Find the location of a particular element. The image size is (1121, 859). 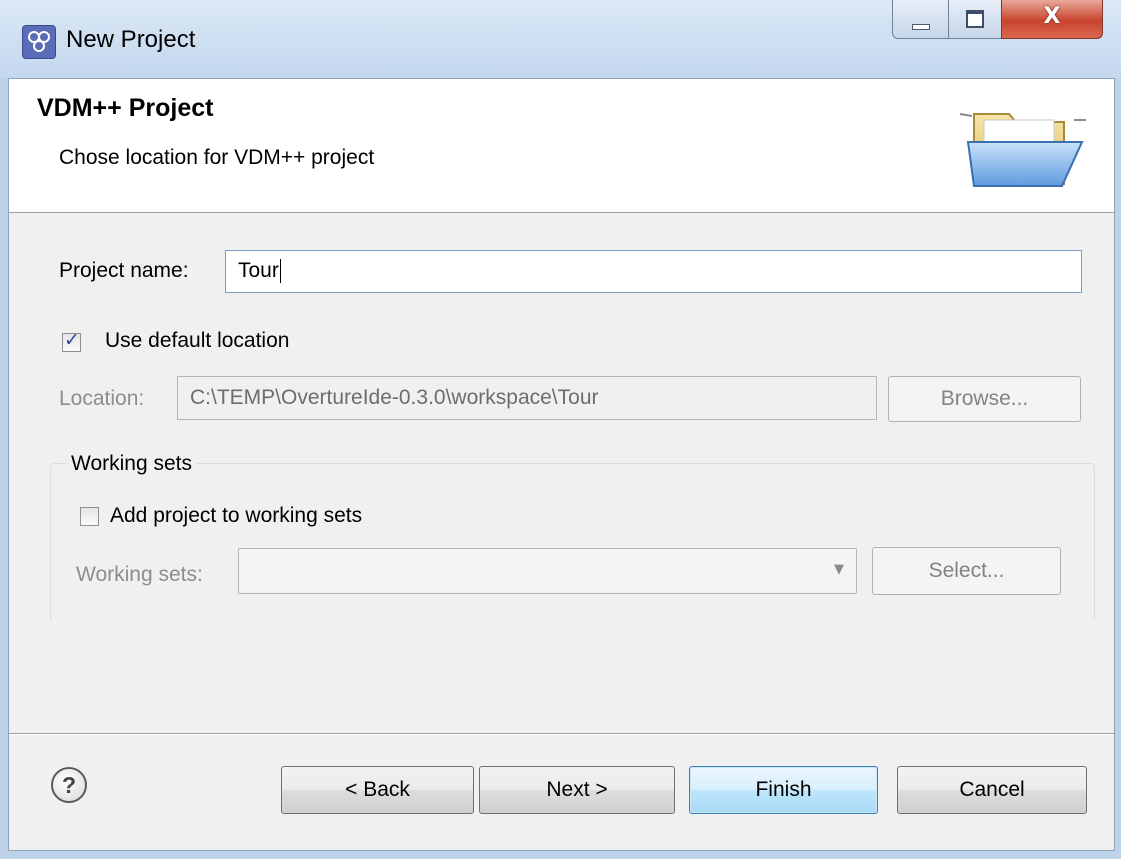

use-default-location-checkbox: ✓ is located at coordinates (71, 340).